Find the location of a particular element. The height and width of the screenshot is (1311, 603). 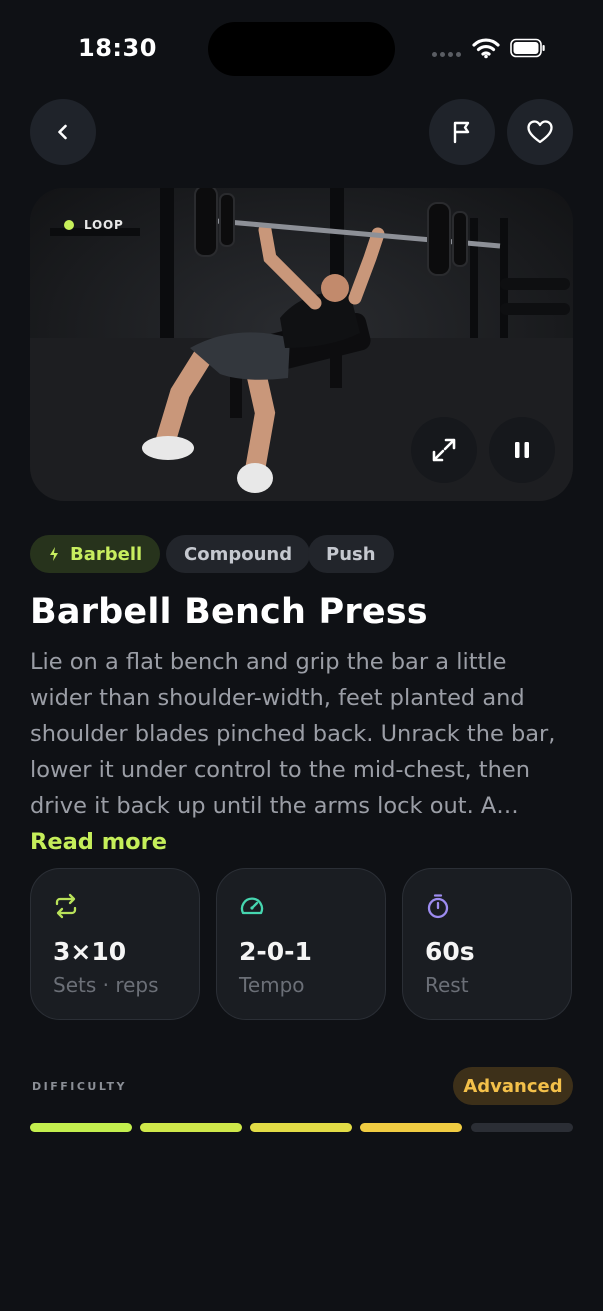

chip-label: Compound is located at coordinates (238, 554).